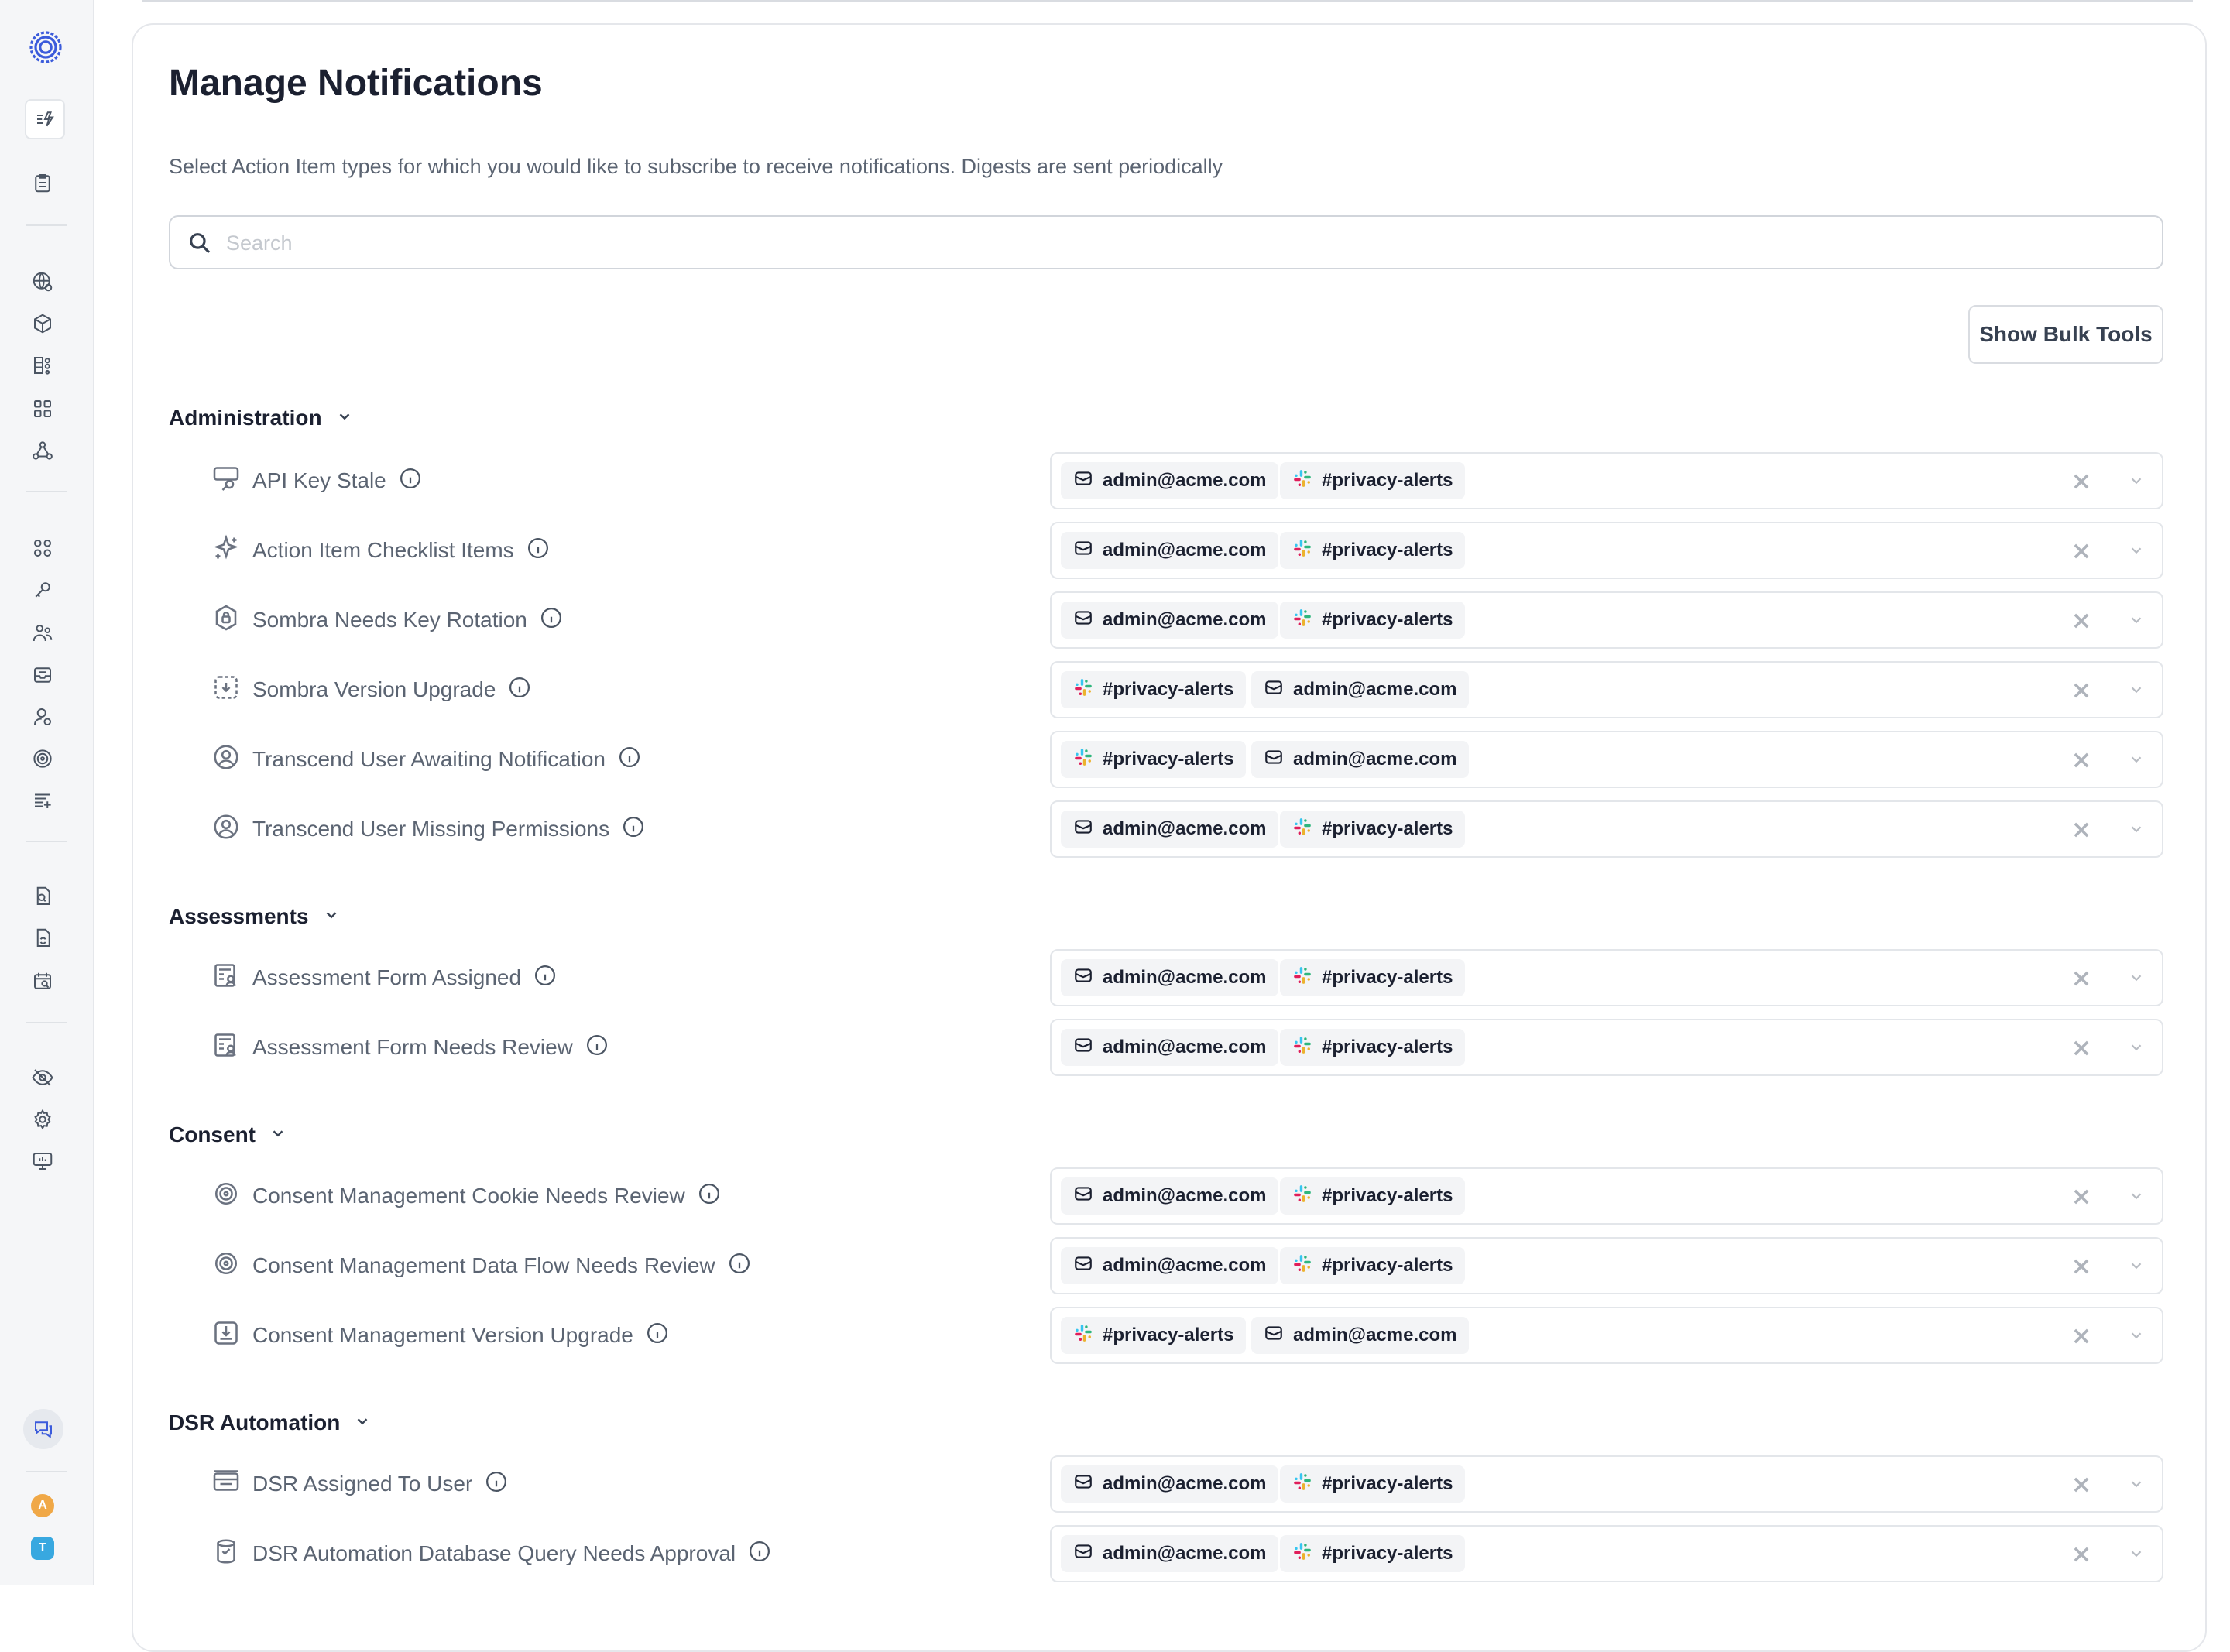 This screenshot has width=2230, height=1652. What do you see at coordinates (43, 365) in the screenshot?
I see `sidebar-data-inventory-icon` at bounding box center [43, 365].